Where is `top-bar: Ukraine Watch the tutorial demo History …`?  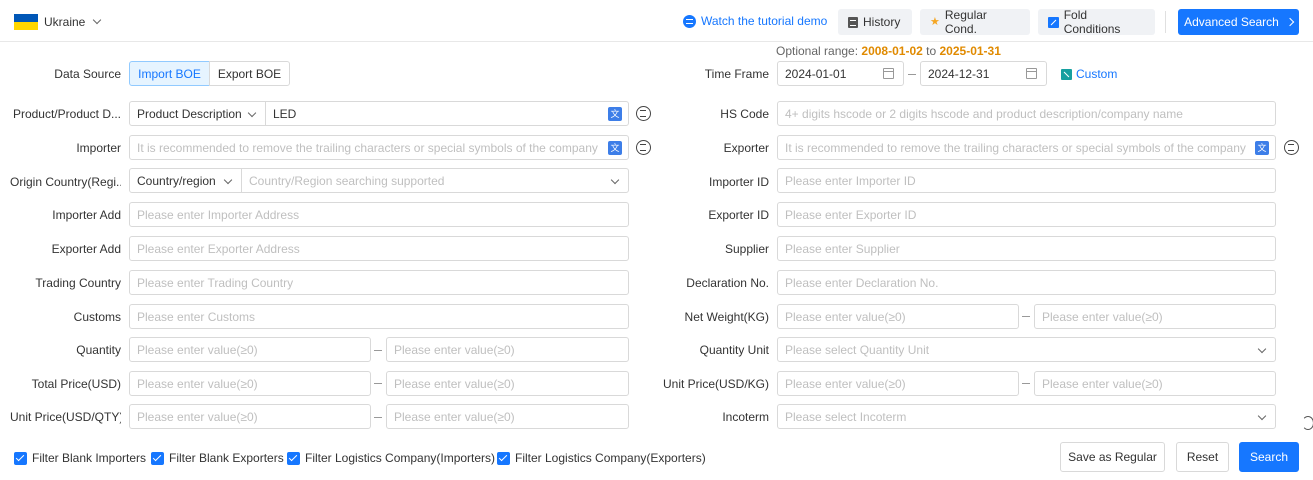 top-bar: Ukraine Watch the tutorial demo History … is located at coordinates (656, 21).